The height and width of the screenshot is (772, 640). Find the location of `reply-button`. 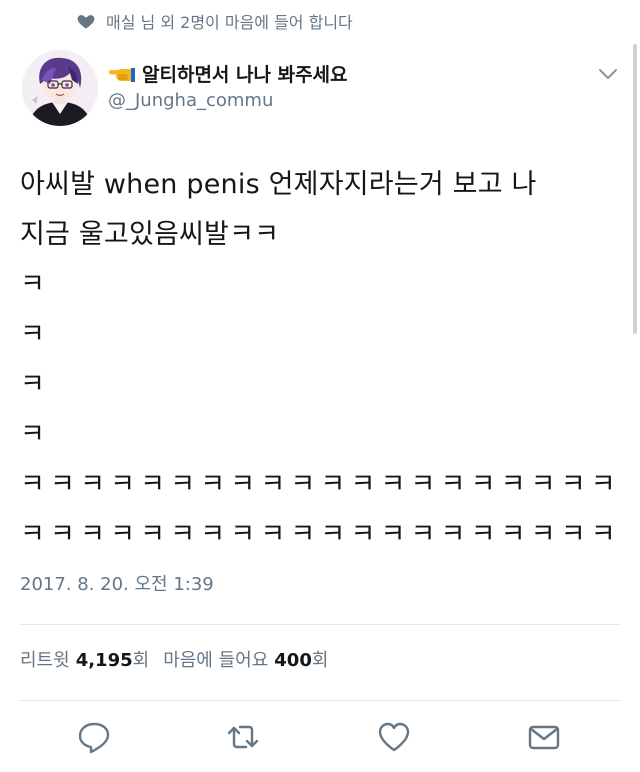

reply-button is located at coordinates (94, 737).